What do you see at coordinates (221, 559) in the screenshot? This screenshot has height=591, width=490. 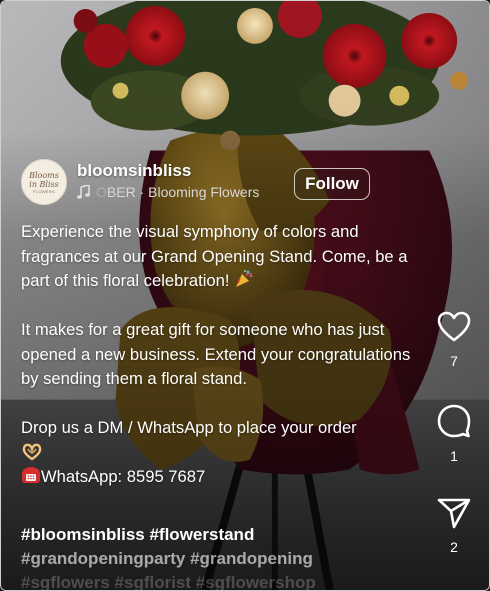 I see `hashtag-line-2: #grandopeningparty #grandopening` at bounding box center [221, 559].